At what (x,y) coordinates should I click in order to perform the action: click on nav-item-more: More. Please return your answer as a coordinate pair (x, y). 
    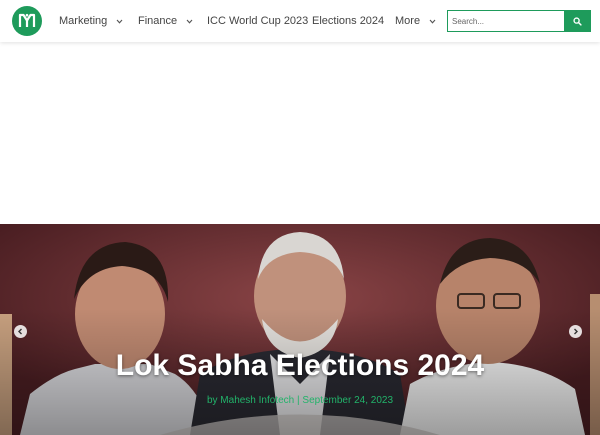
    Looking at the image, I should click on (415, 21).